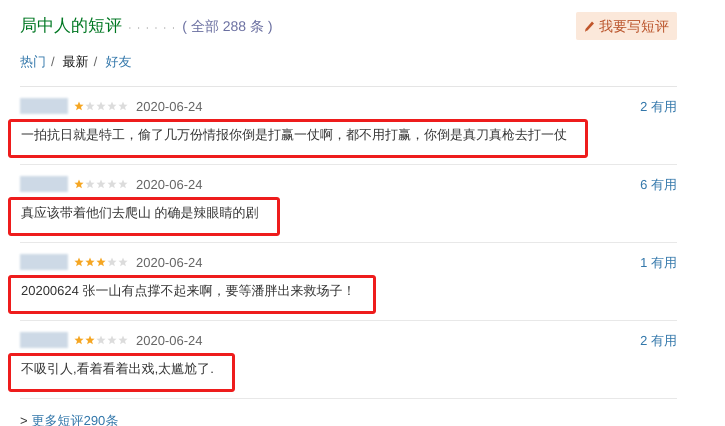 This screenshot has height=426, width=725. What do you see at coordinates (144, 216) in the screenshot?
I see `comment-text: 真应该带着他们去爬山 的确是辣眼睛的剧` at bounding box center [144, 216].